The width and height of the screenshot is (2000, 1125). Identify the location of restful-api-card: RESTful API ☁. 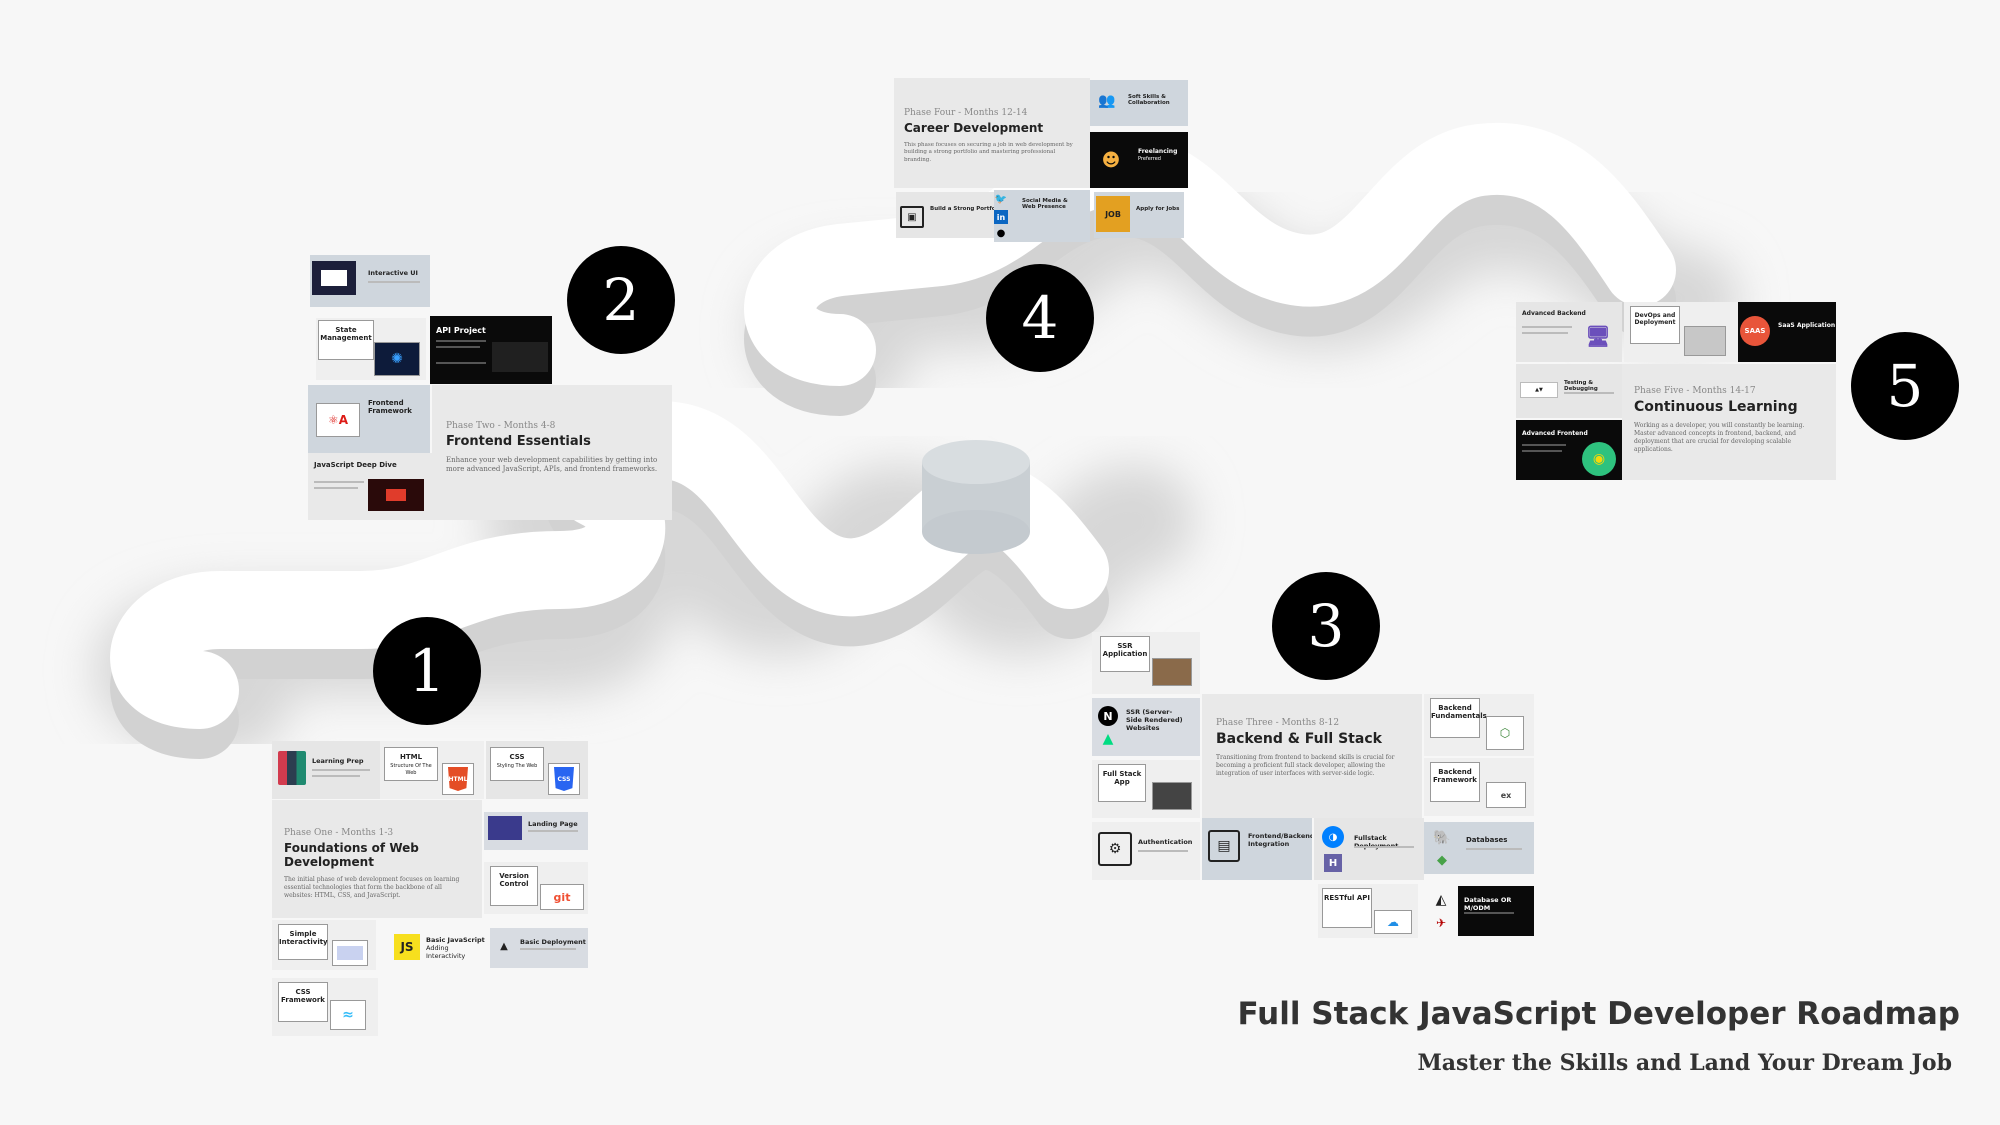
(1368, 911).